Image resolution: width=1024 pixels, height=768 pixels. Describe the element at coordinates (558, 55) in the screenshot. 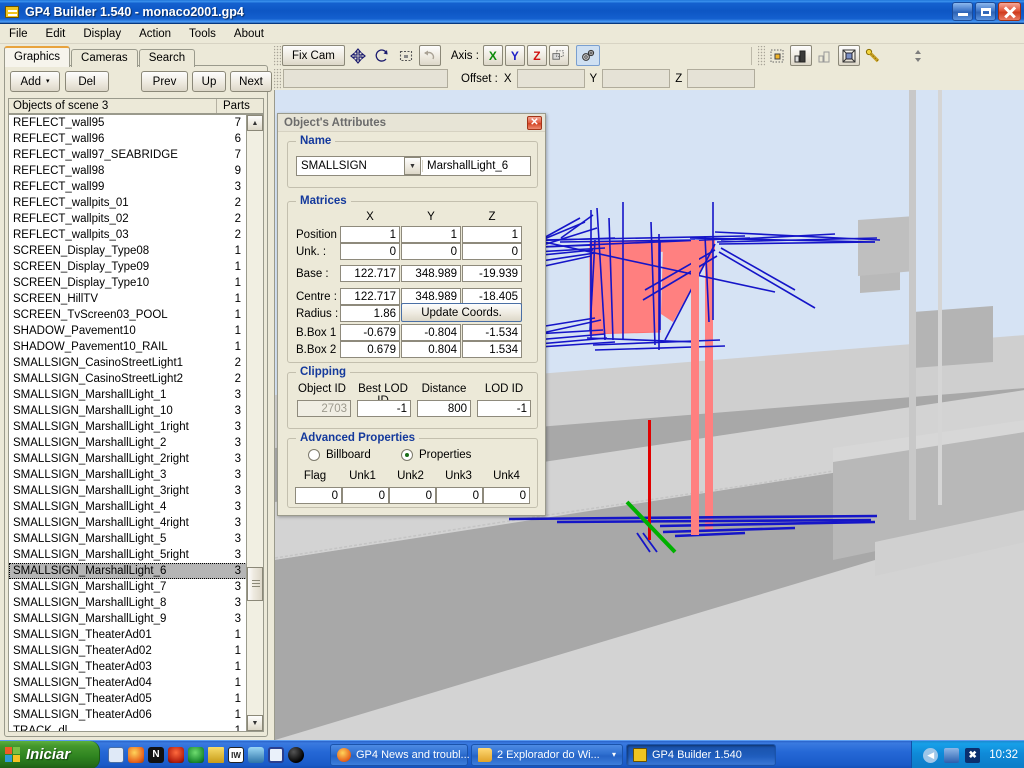

I see `duplicate-icon` at that location.